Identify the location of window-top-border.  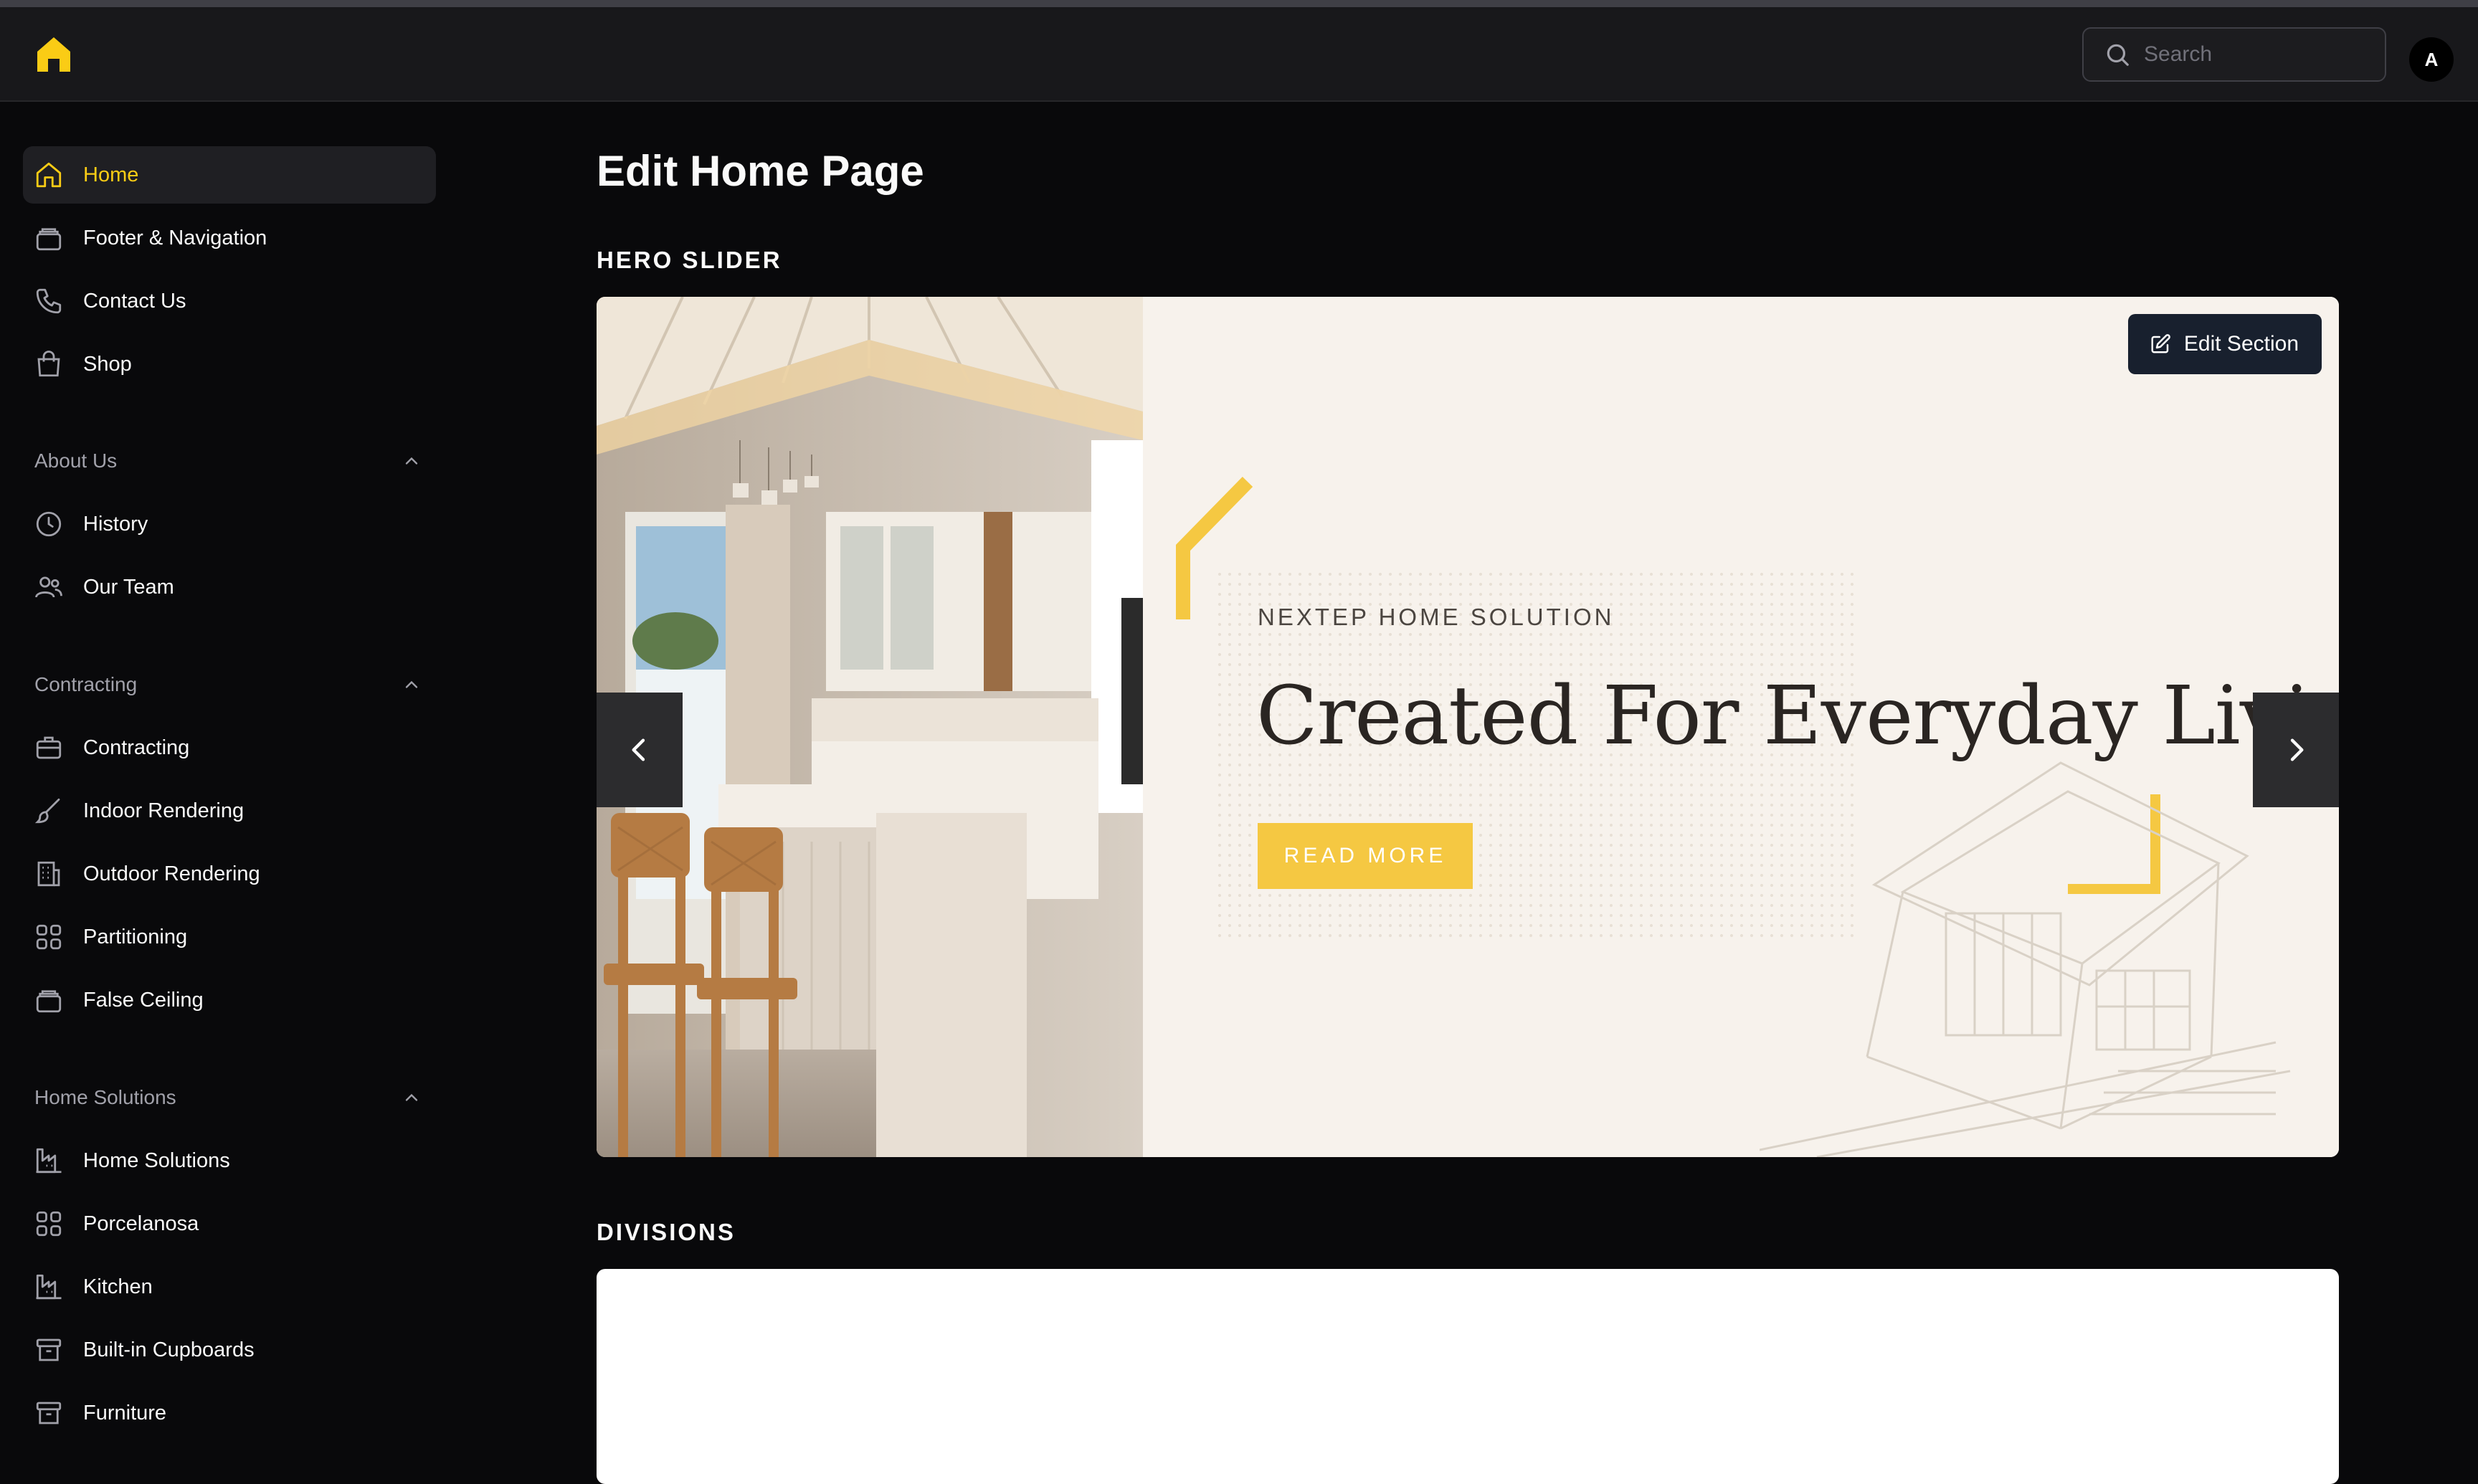
(1239, 4).